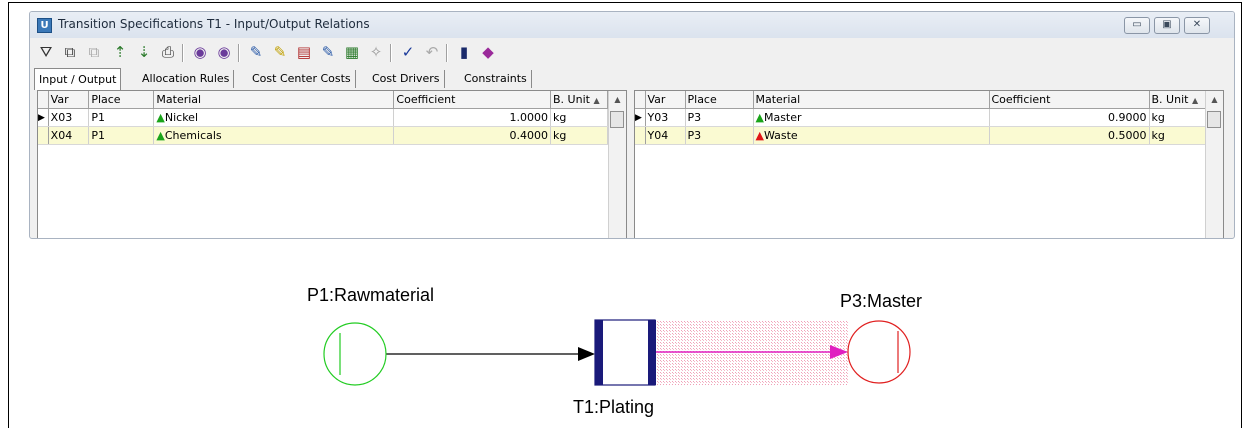  Describe the element at coordinates (879, 352) in the screenshot. I see `output-place-circle` at that location.